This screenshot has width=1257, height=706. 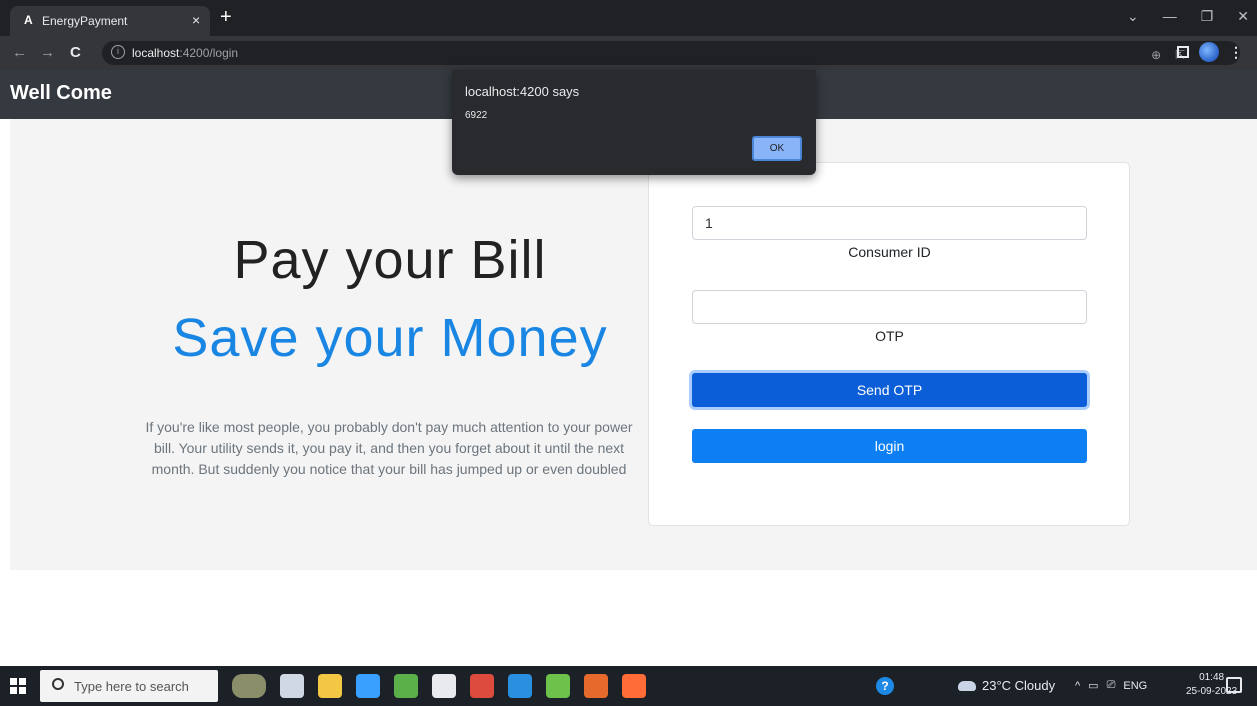 What do you see at coordinates (18, 686) in the screenshot?
I see `windows-start-icon` at bounding box center [18, 686].